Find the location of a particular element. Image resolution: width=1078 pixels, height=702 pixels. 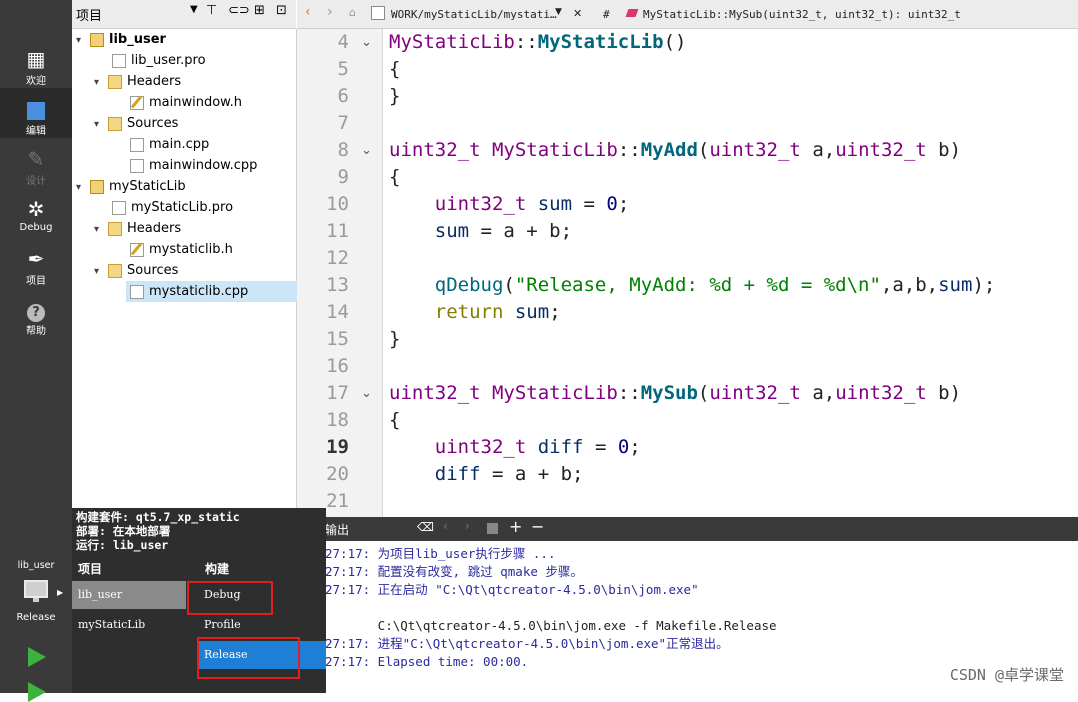

back-arrow-icon: ‹ is located at coordinates (308, 12).